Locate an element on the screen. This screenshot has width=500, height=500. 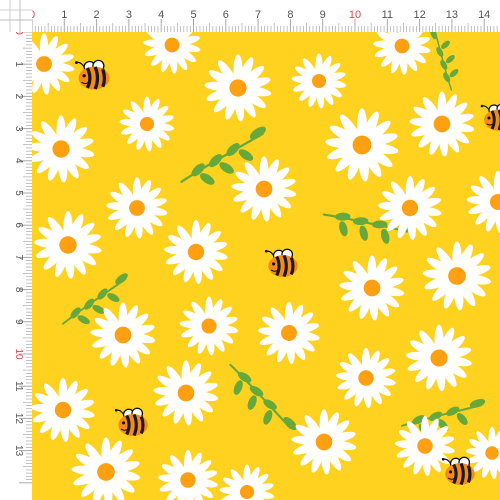
left-ruler-label: 12 is located at coordinates (18, 419).